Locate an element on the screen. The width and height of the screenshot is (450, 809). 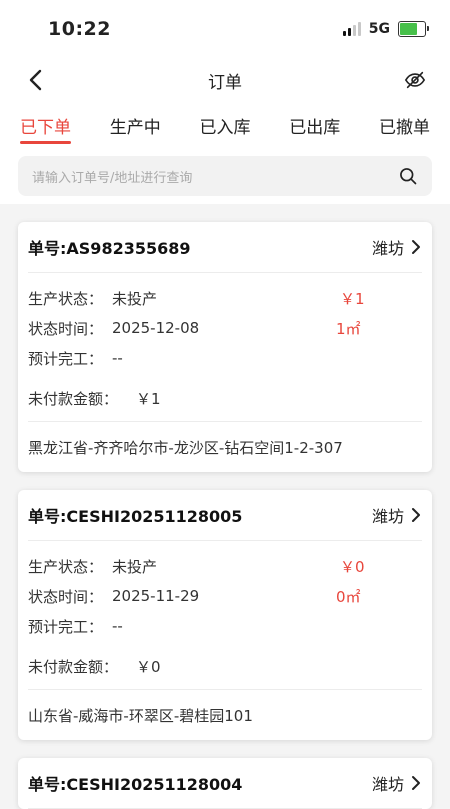
network-label: 5G is located at coordinates (379, 29).